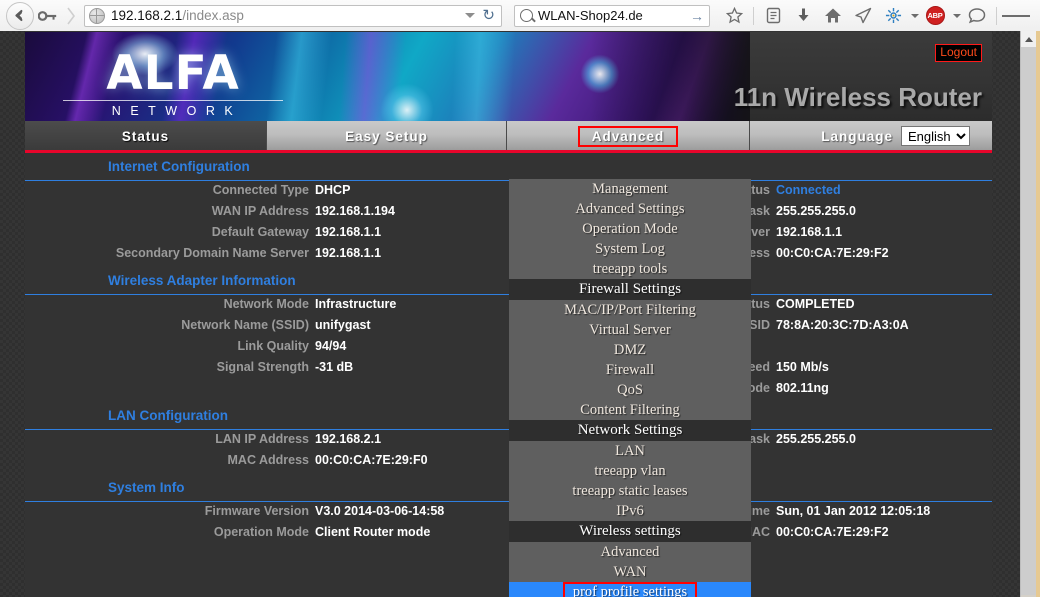  Describe the element at coordinates (833, 16) in the screenshot. I see `home-icon` at that location.